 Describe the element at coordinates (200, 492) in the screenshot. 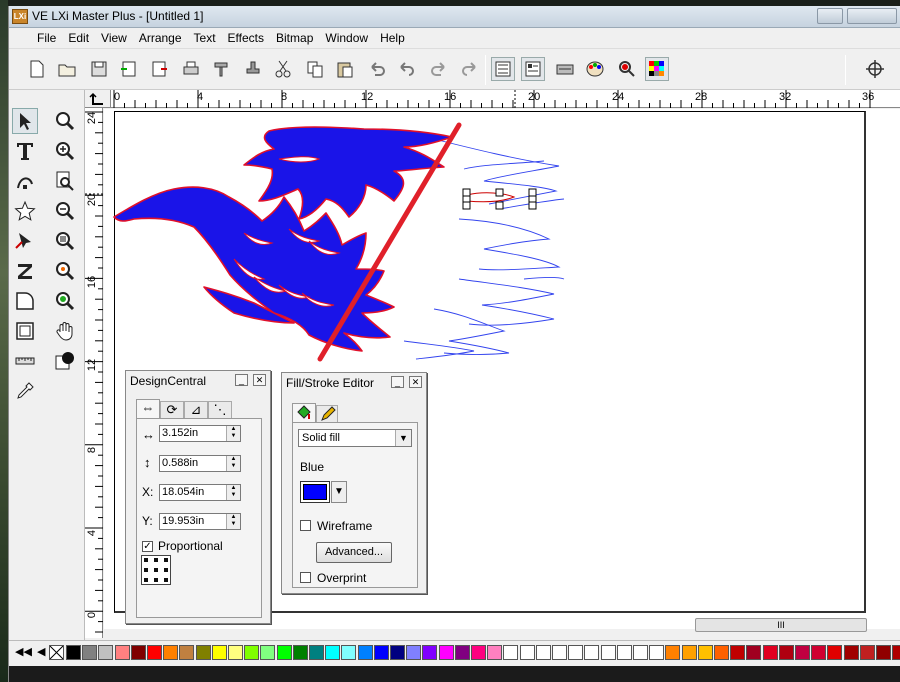

I see `x-field: 18.054in ▲ ▼` at that location.